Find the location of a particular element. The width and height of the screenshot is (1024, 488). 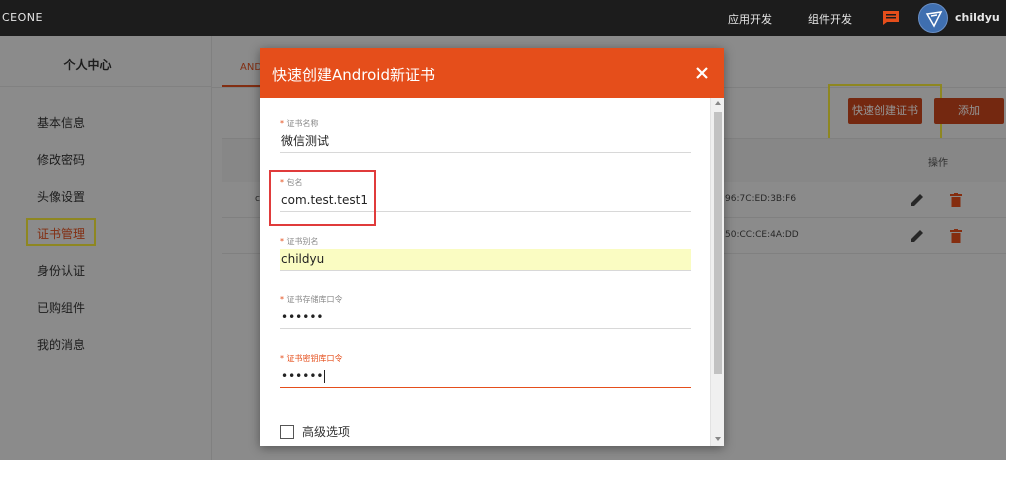

scroll-down-arrow-icon is located at coordinates (718, 439).